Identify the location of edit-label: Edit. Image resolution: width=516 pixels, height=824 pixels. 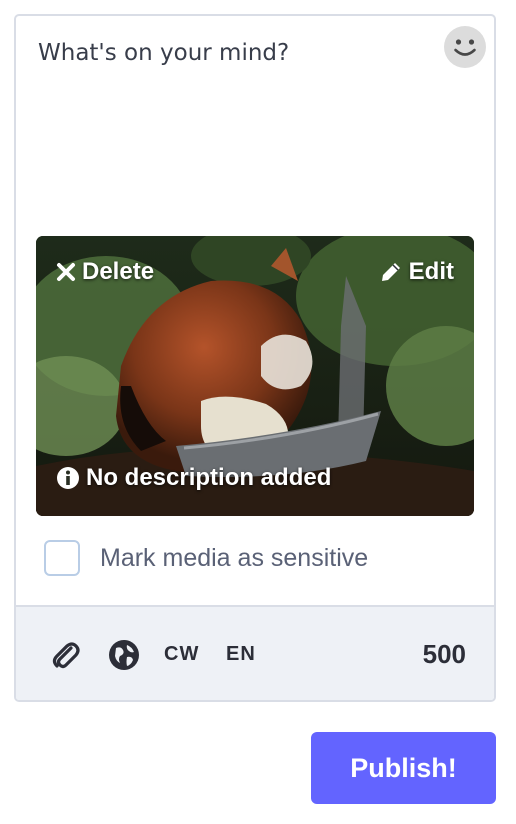
(431, 271).